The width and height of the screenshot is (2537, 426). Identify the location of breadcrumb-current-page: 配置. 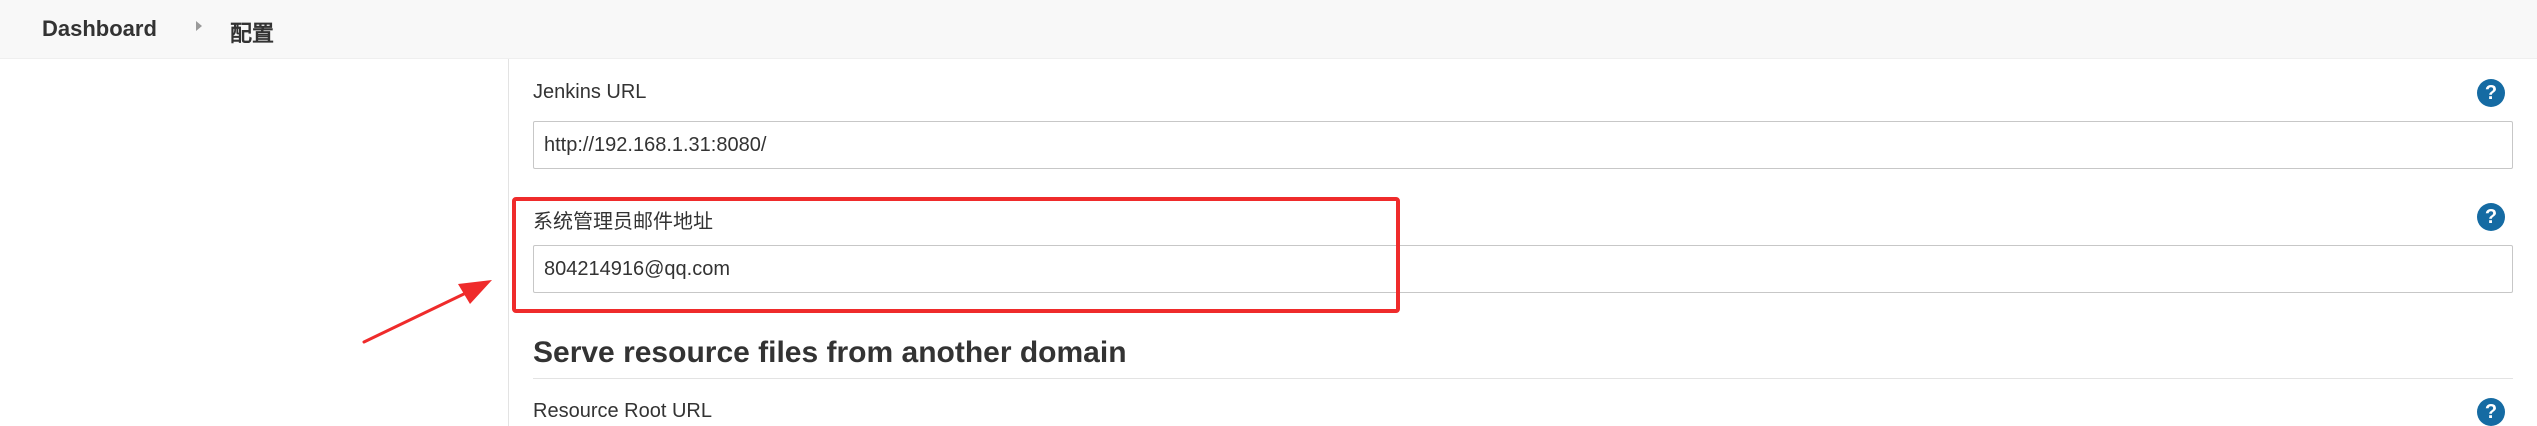
(252, 33).